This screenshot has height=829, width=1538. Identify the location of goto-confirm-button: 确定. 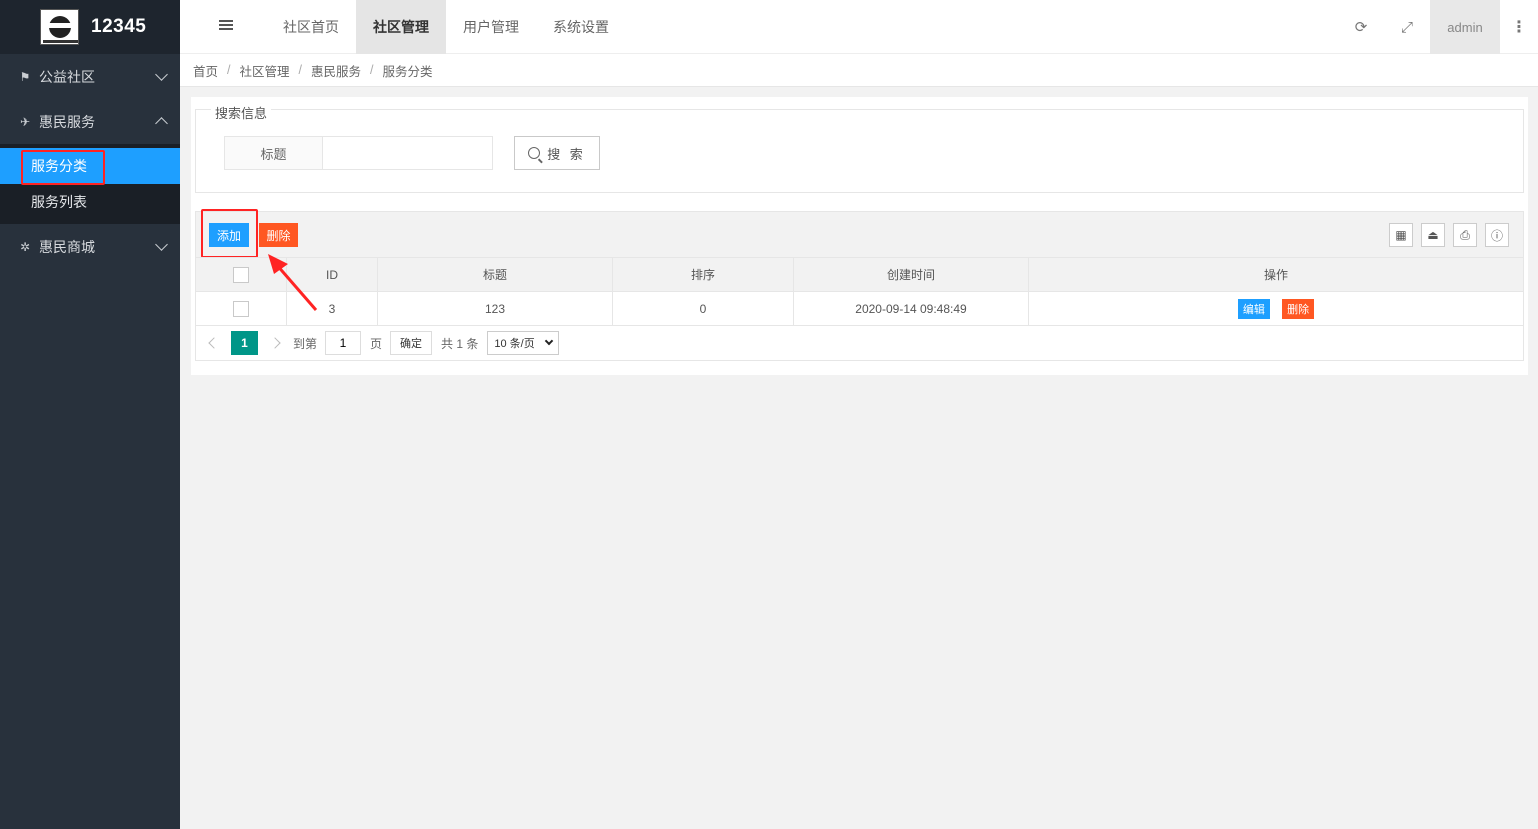
(411, 343).